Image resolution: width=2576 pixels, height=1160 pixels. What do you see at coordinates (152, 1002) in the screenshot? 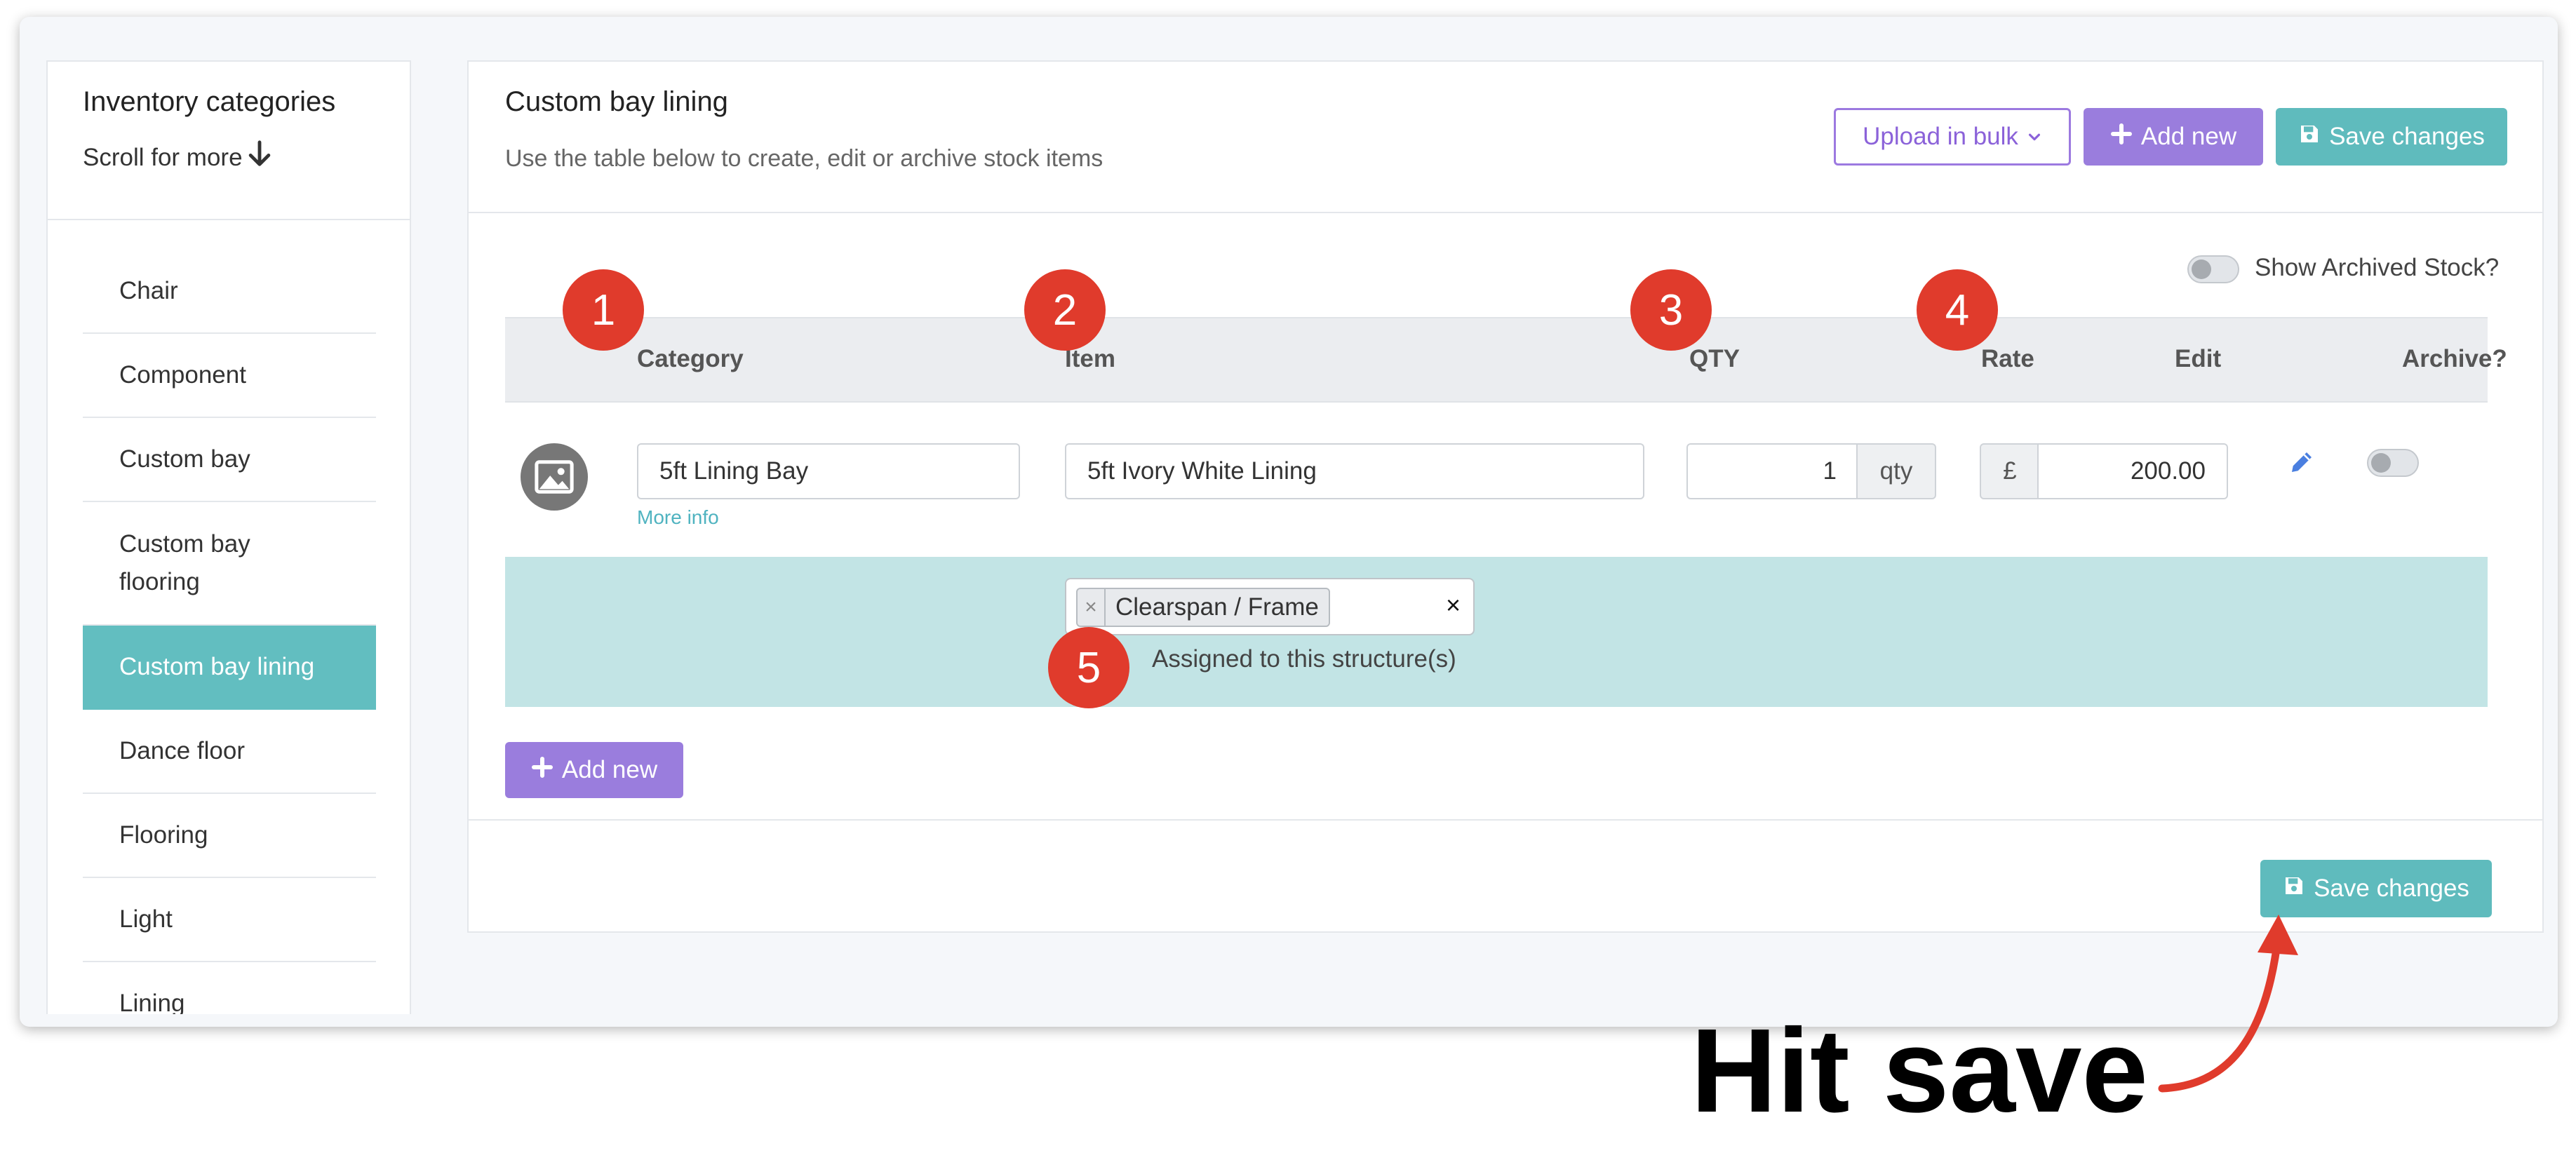
I see `sidebar-item-label: Lining` at bounding box center [152, 1002].